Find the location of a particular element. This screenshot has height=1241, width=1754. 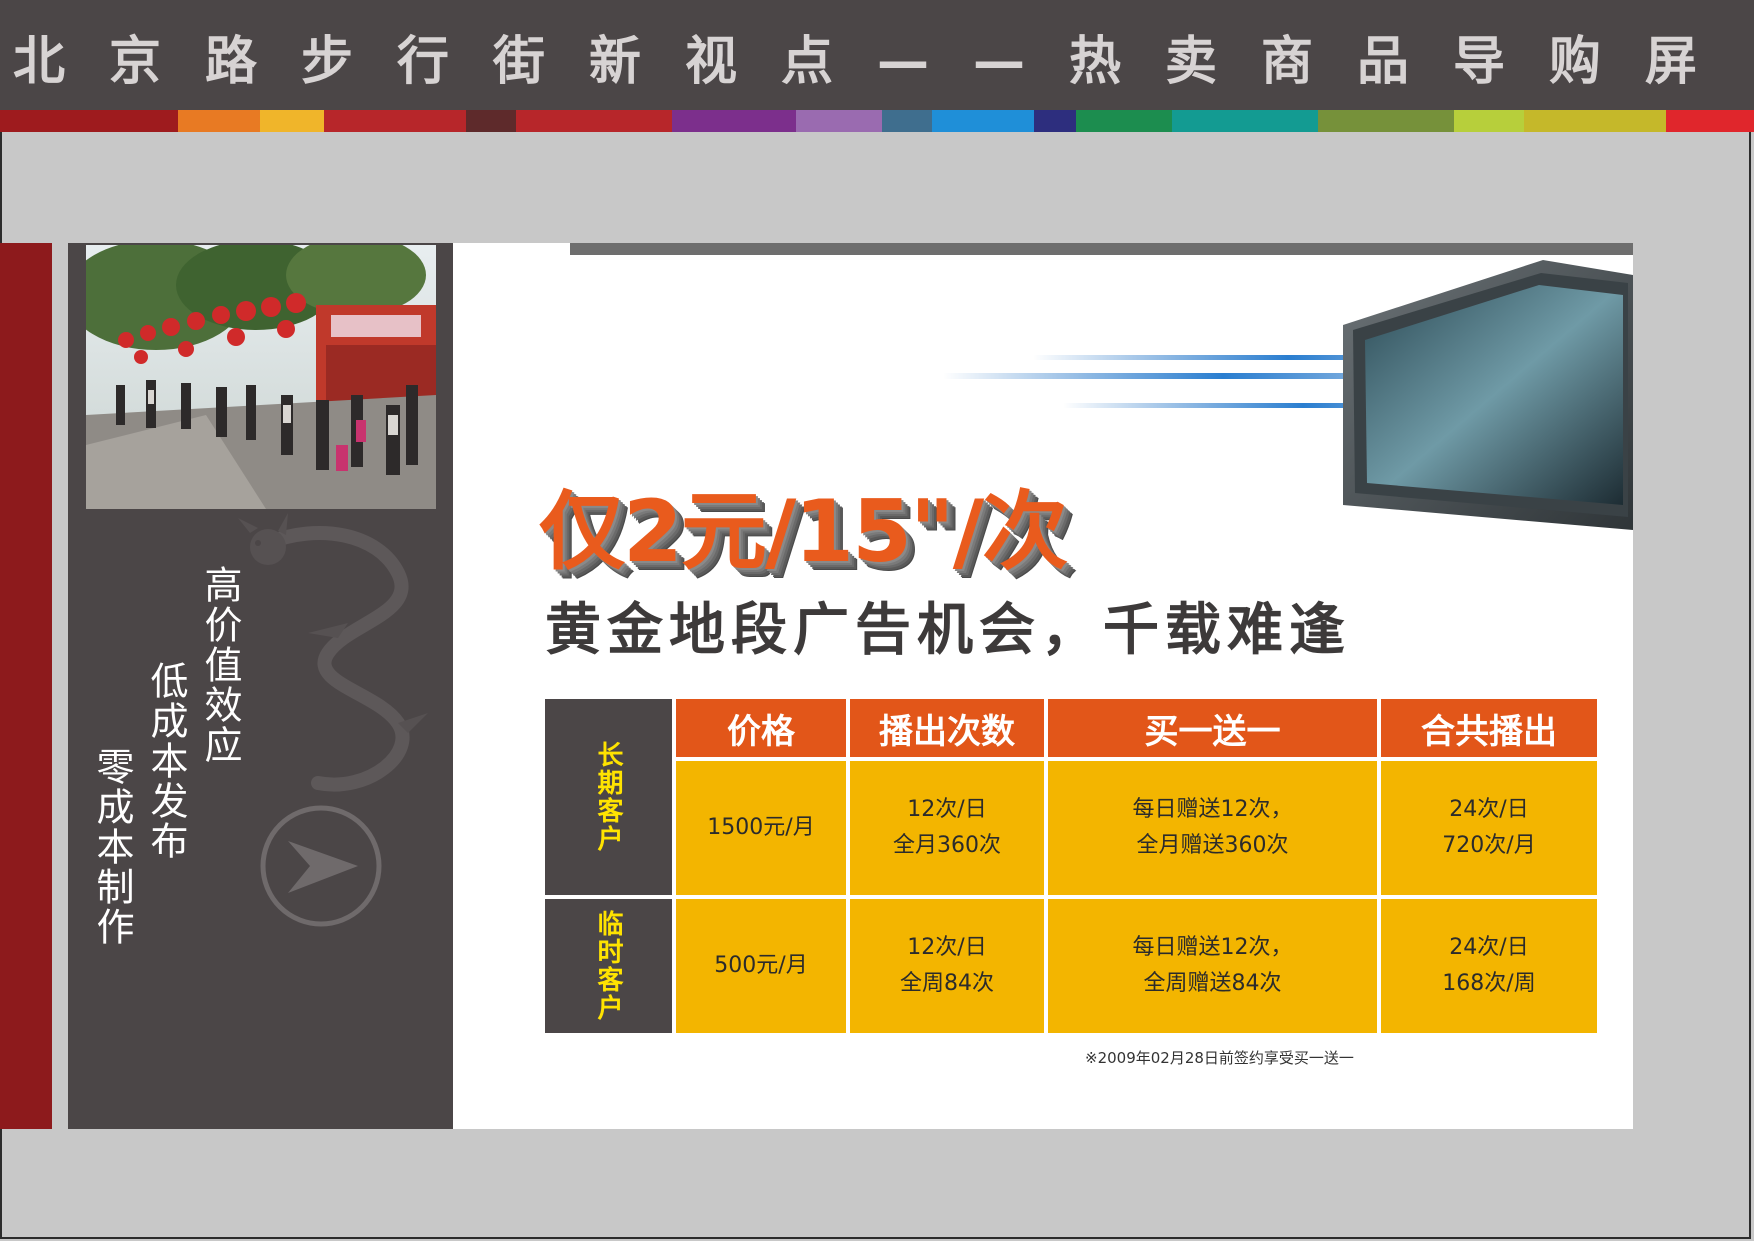

plays-line: 全周84次 is located at coordinates (947, 983).